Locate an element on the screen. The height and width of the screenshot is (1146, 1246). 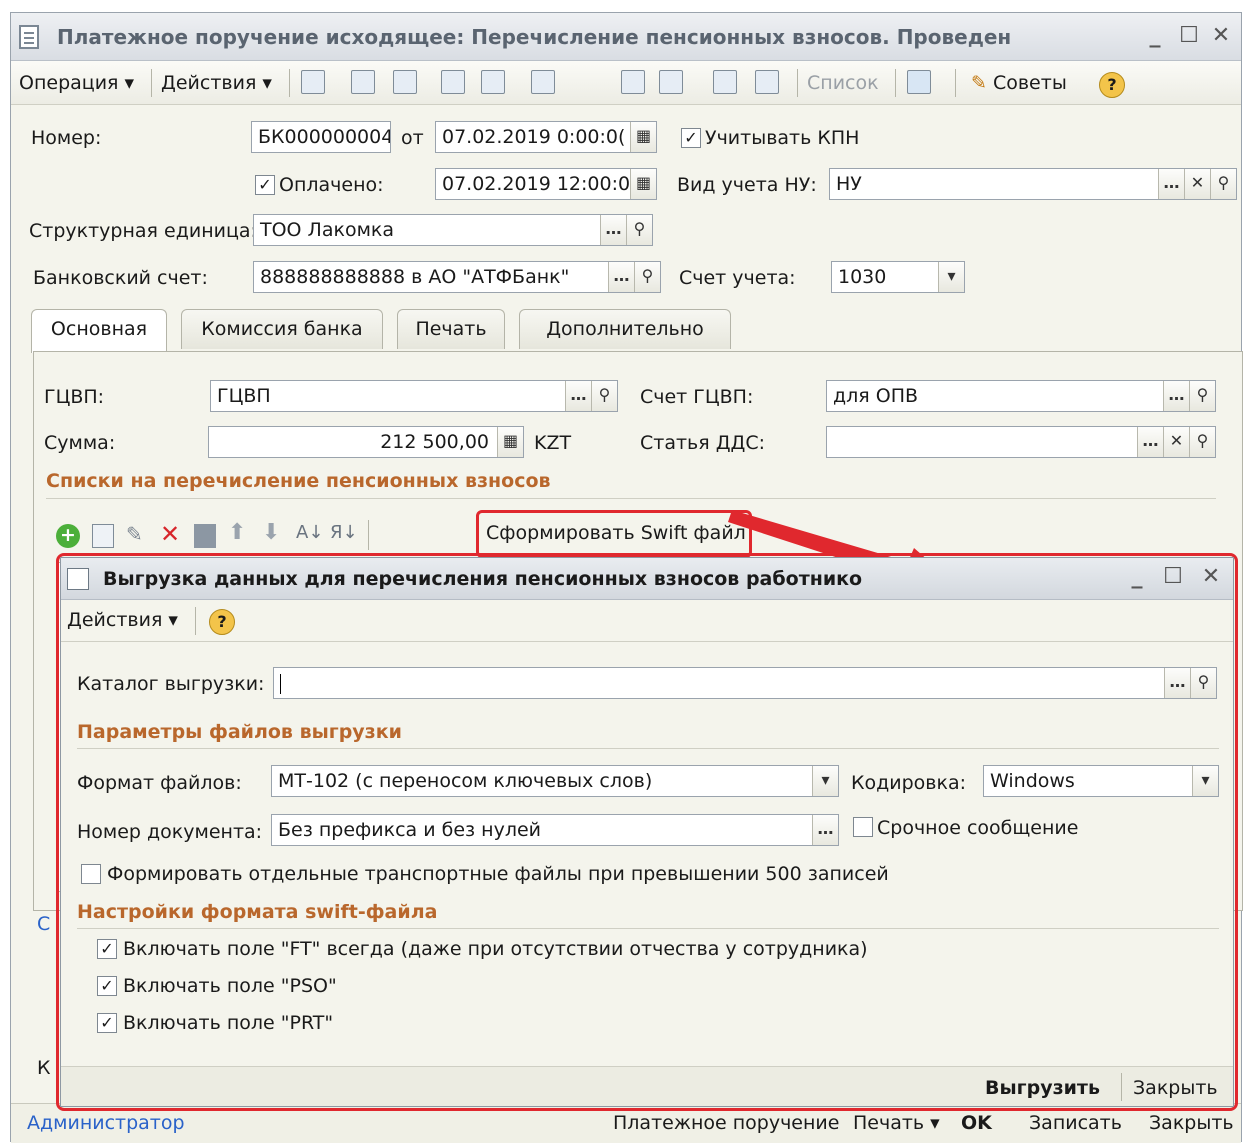
format-select: МТ-102 (с переносом ключевых слов) ▾ is located at coordinates (555, 781).